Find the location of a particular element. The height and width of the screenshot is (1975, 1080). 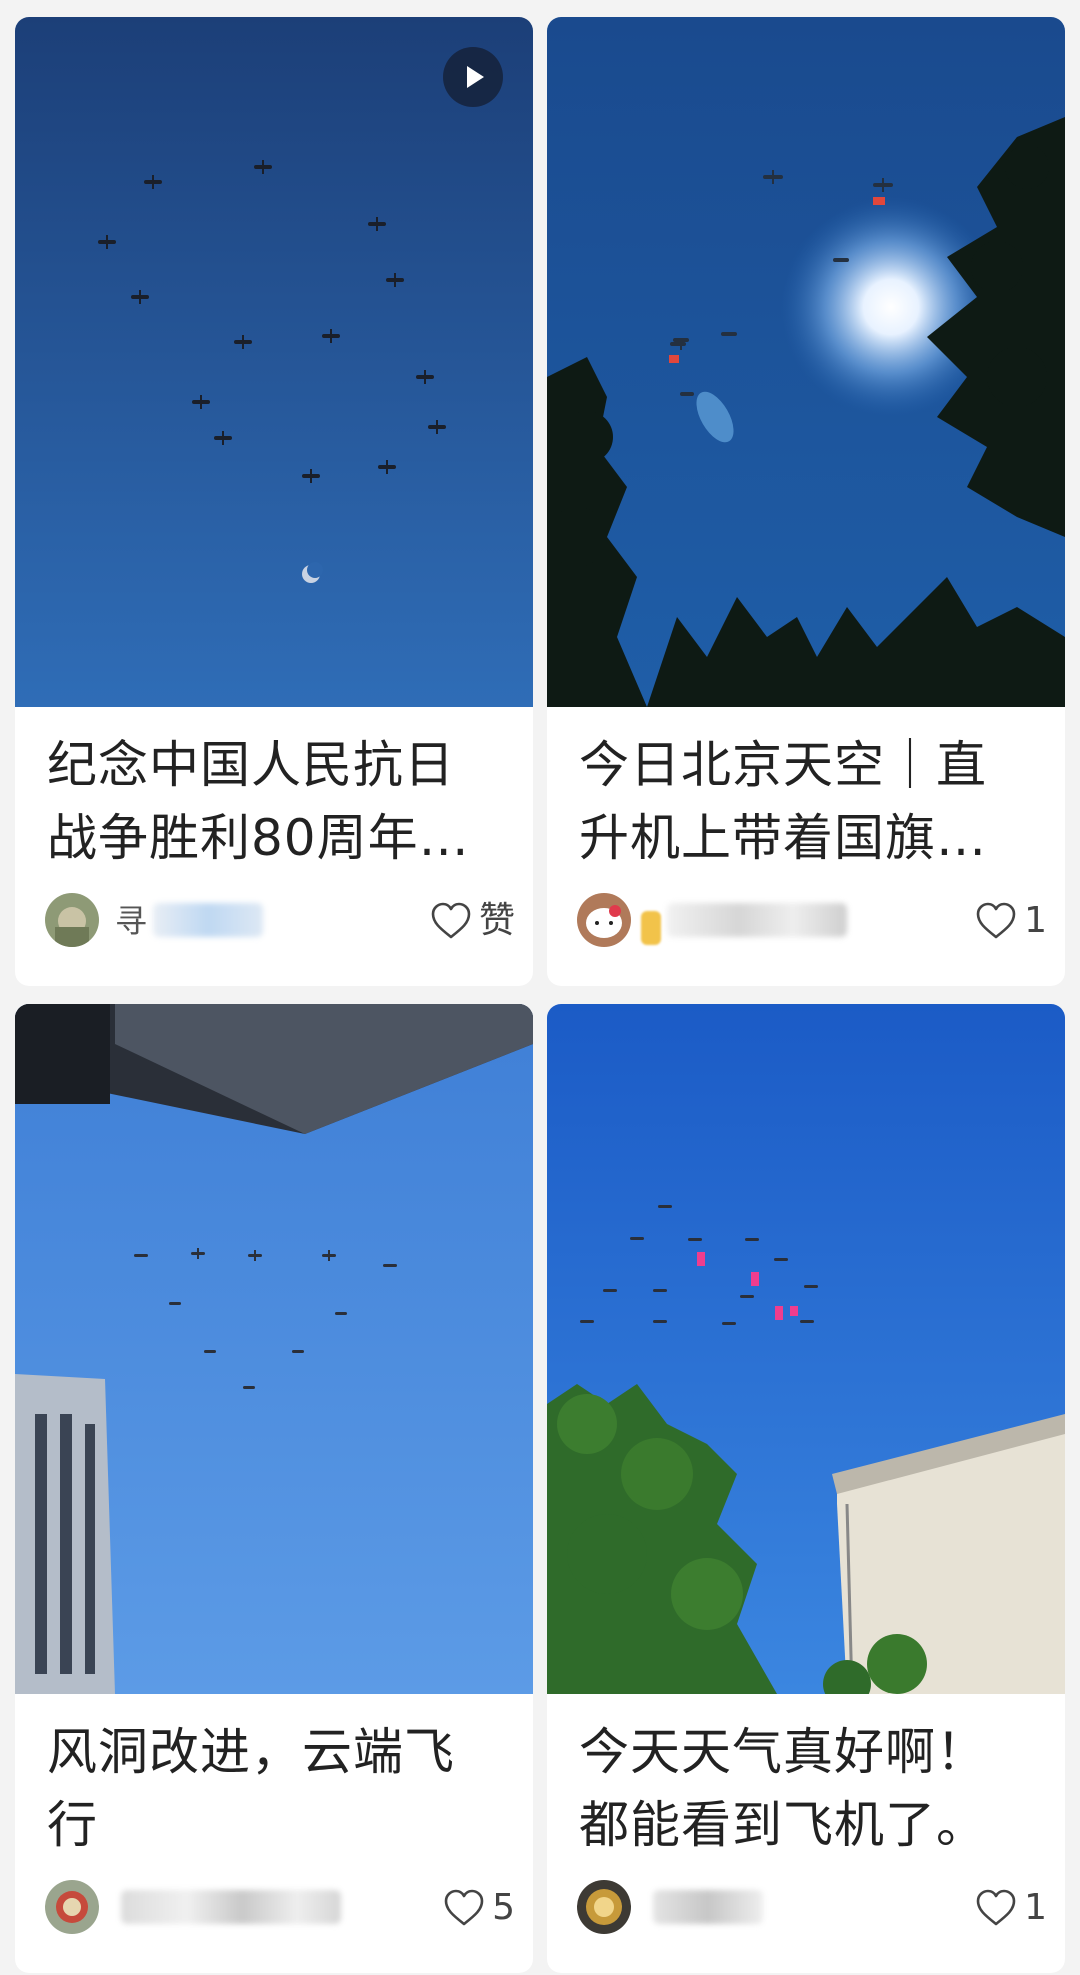

like-count: 5 is located at coordinates (503, 1907).